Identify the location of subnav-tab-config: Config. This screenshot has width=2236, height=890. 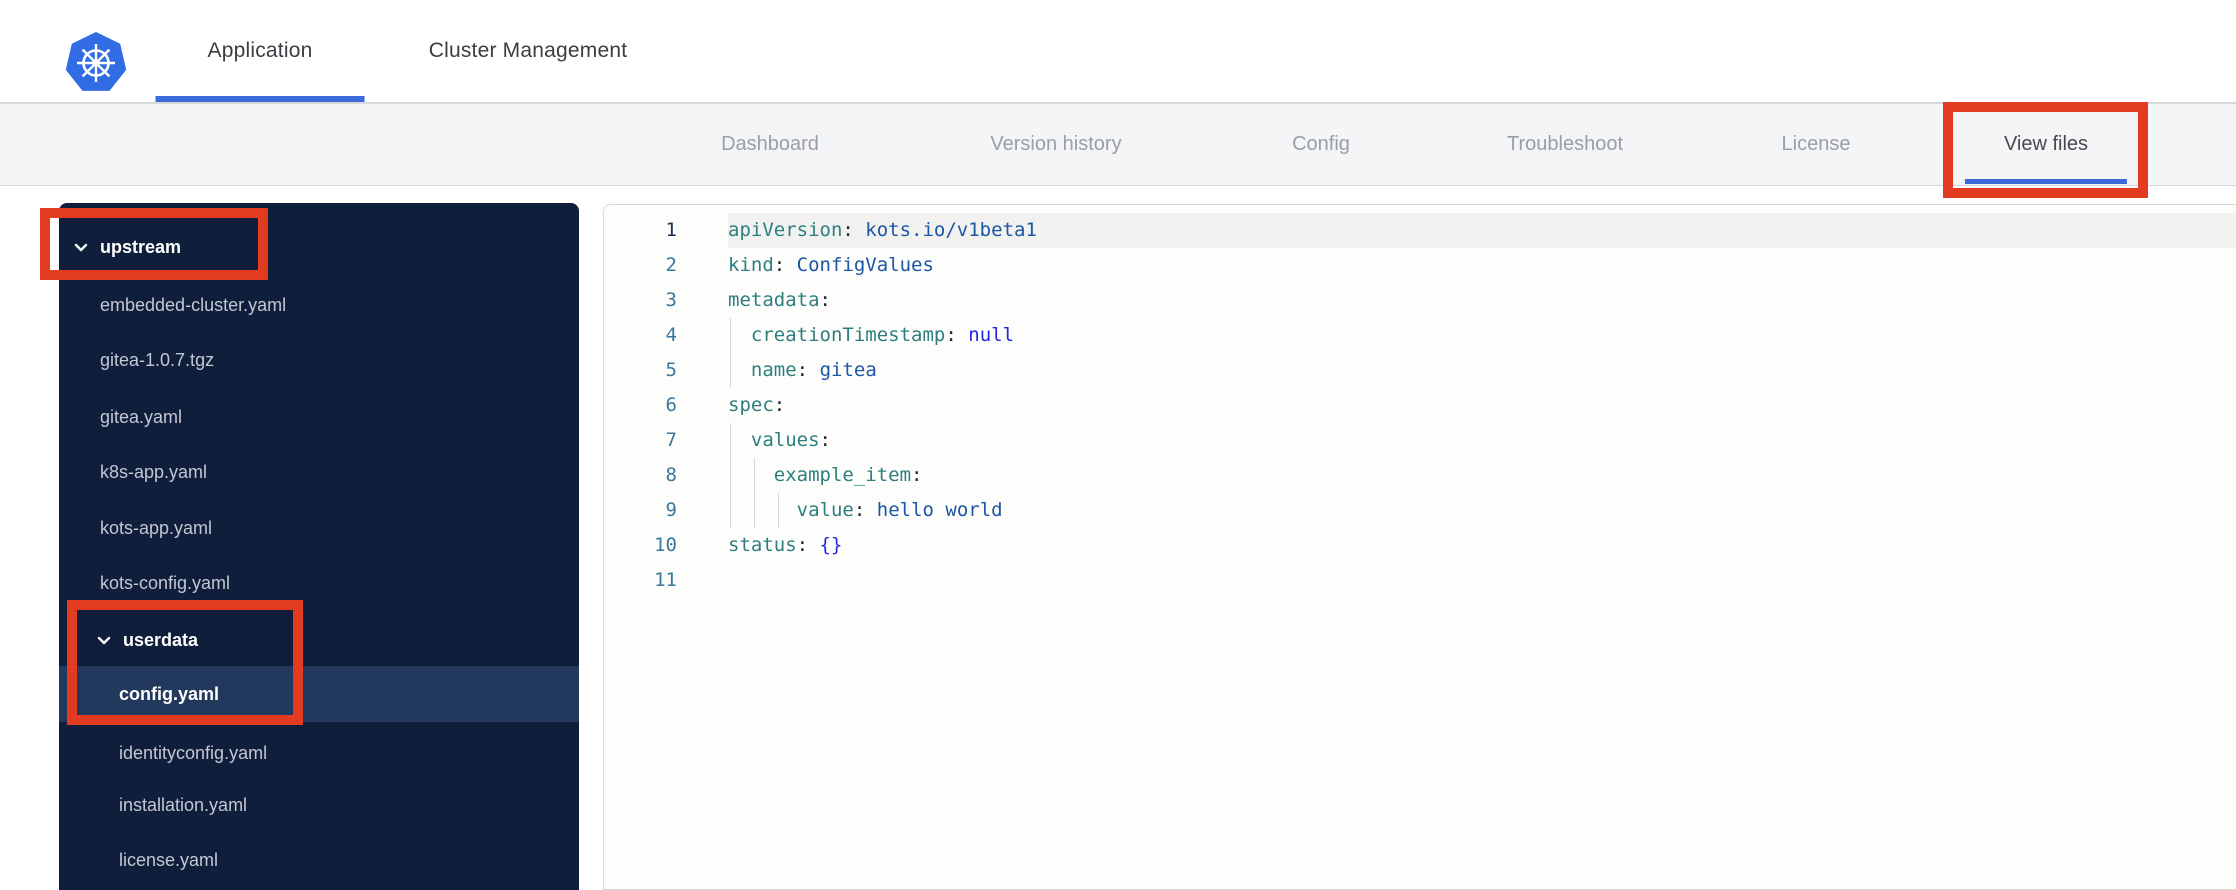
(1321, 144).